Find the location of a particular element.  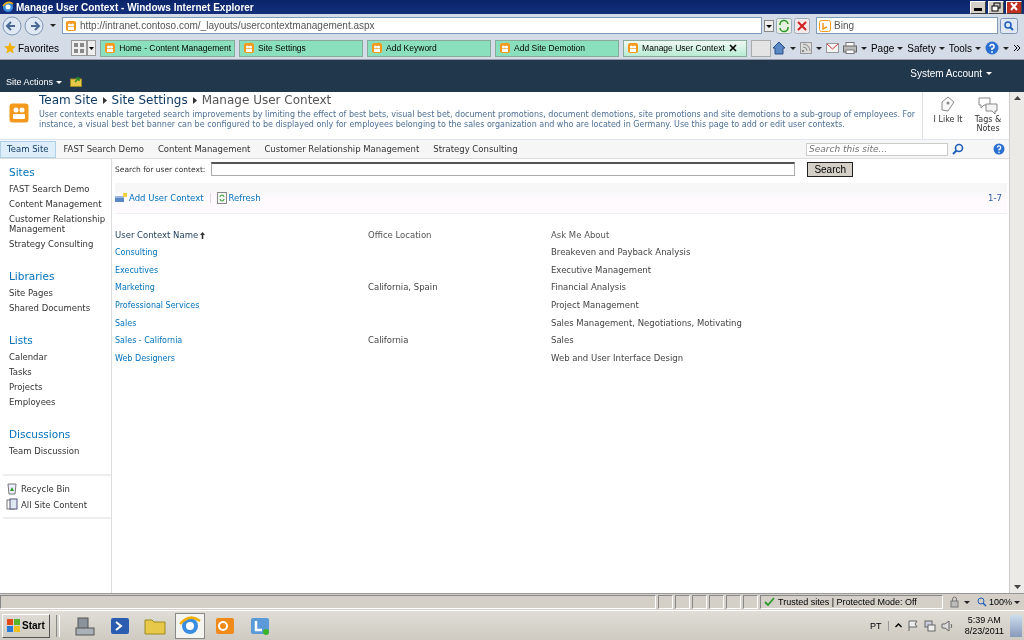

table-cell-text: Sales is located at coordinates (563, 341).